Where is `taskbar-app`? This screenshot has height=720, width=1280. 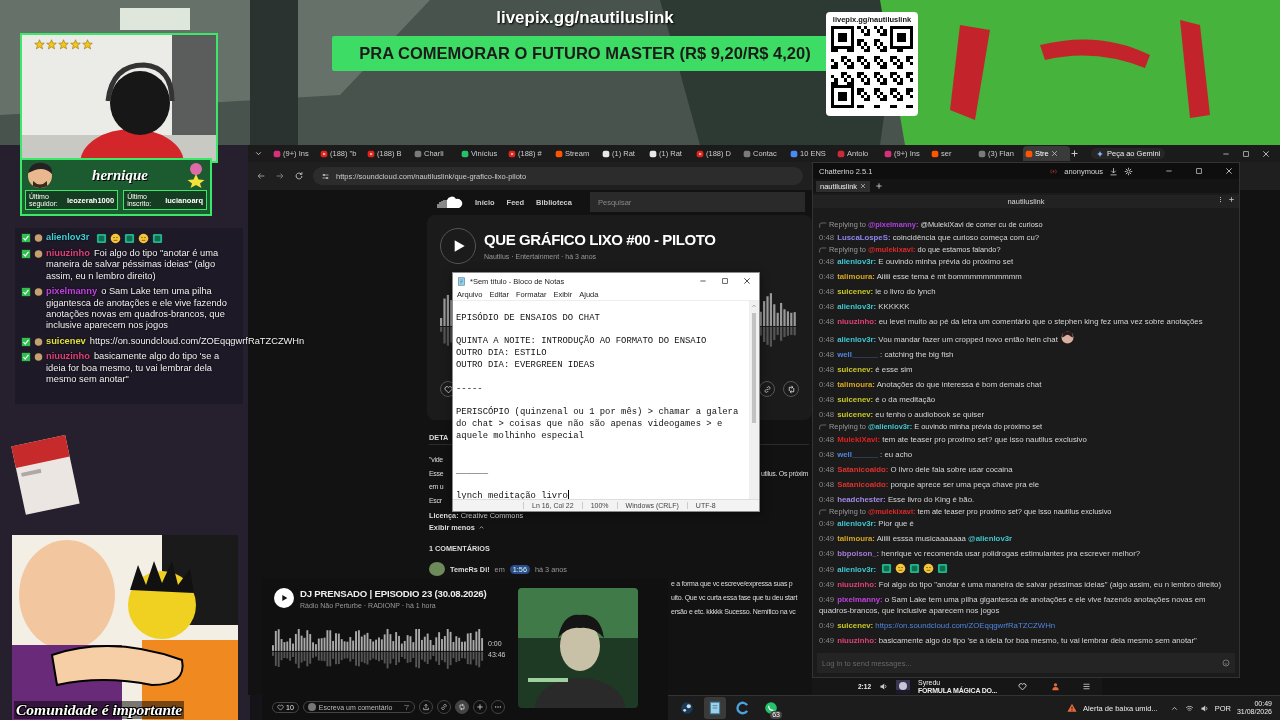
taskbar-app is located at coordinates (715, 708).